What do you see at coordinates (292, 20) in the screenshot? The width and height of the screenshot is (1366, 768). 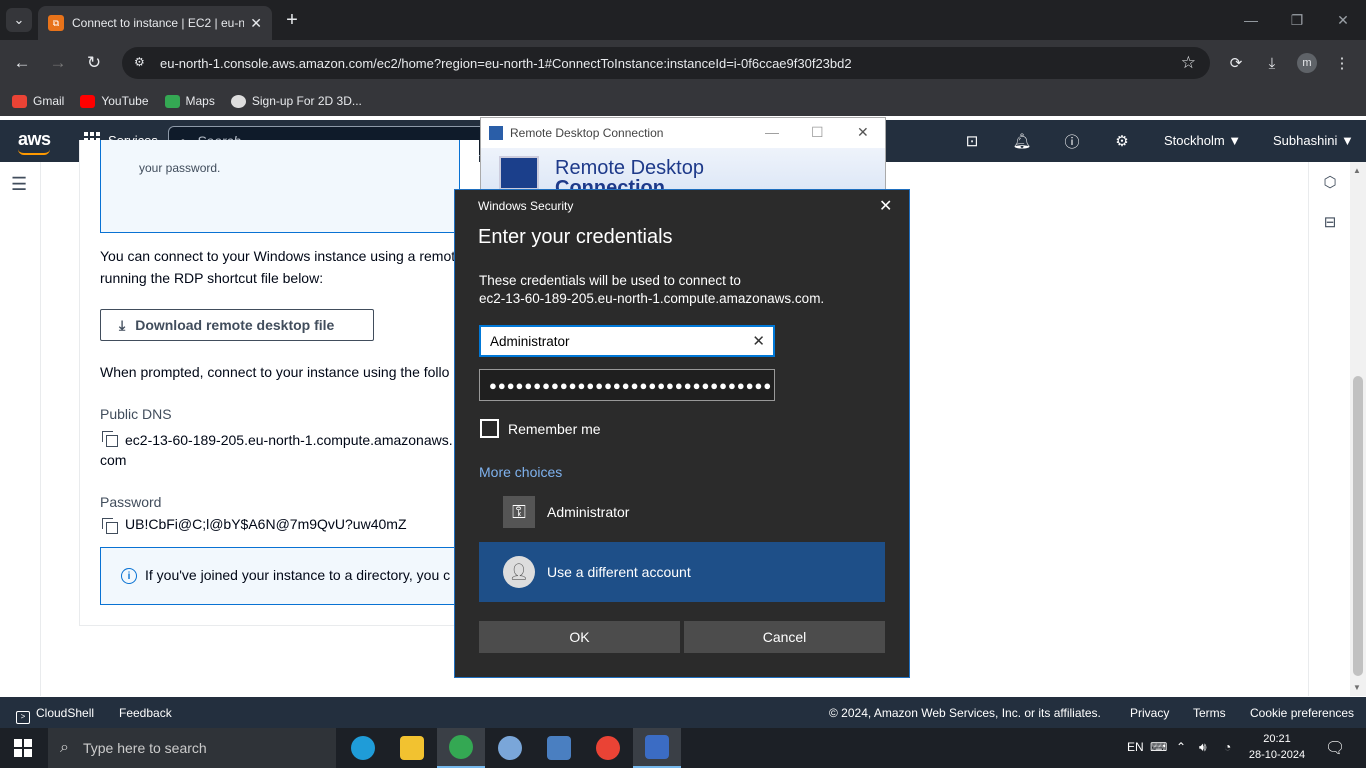 I see `new-tab-button: +` at bounding box center [292, 20].